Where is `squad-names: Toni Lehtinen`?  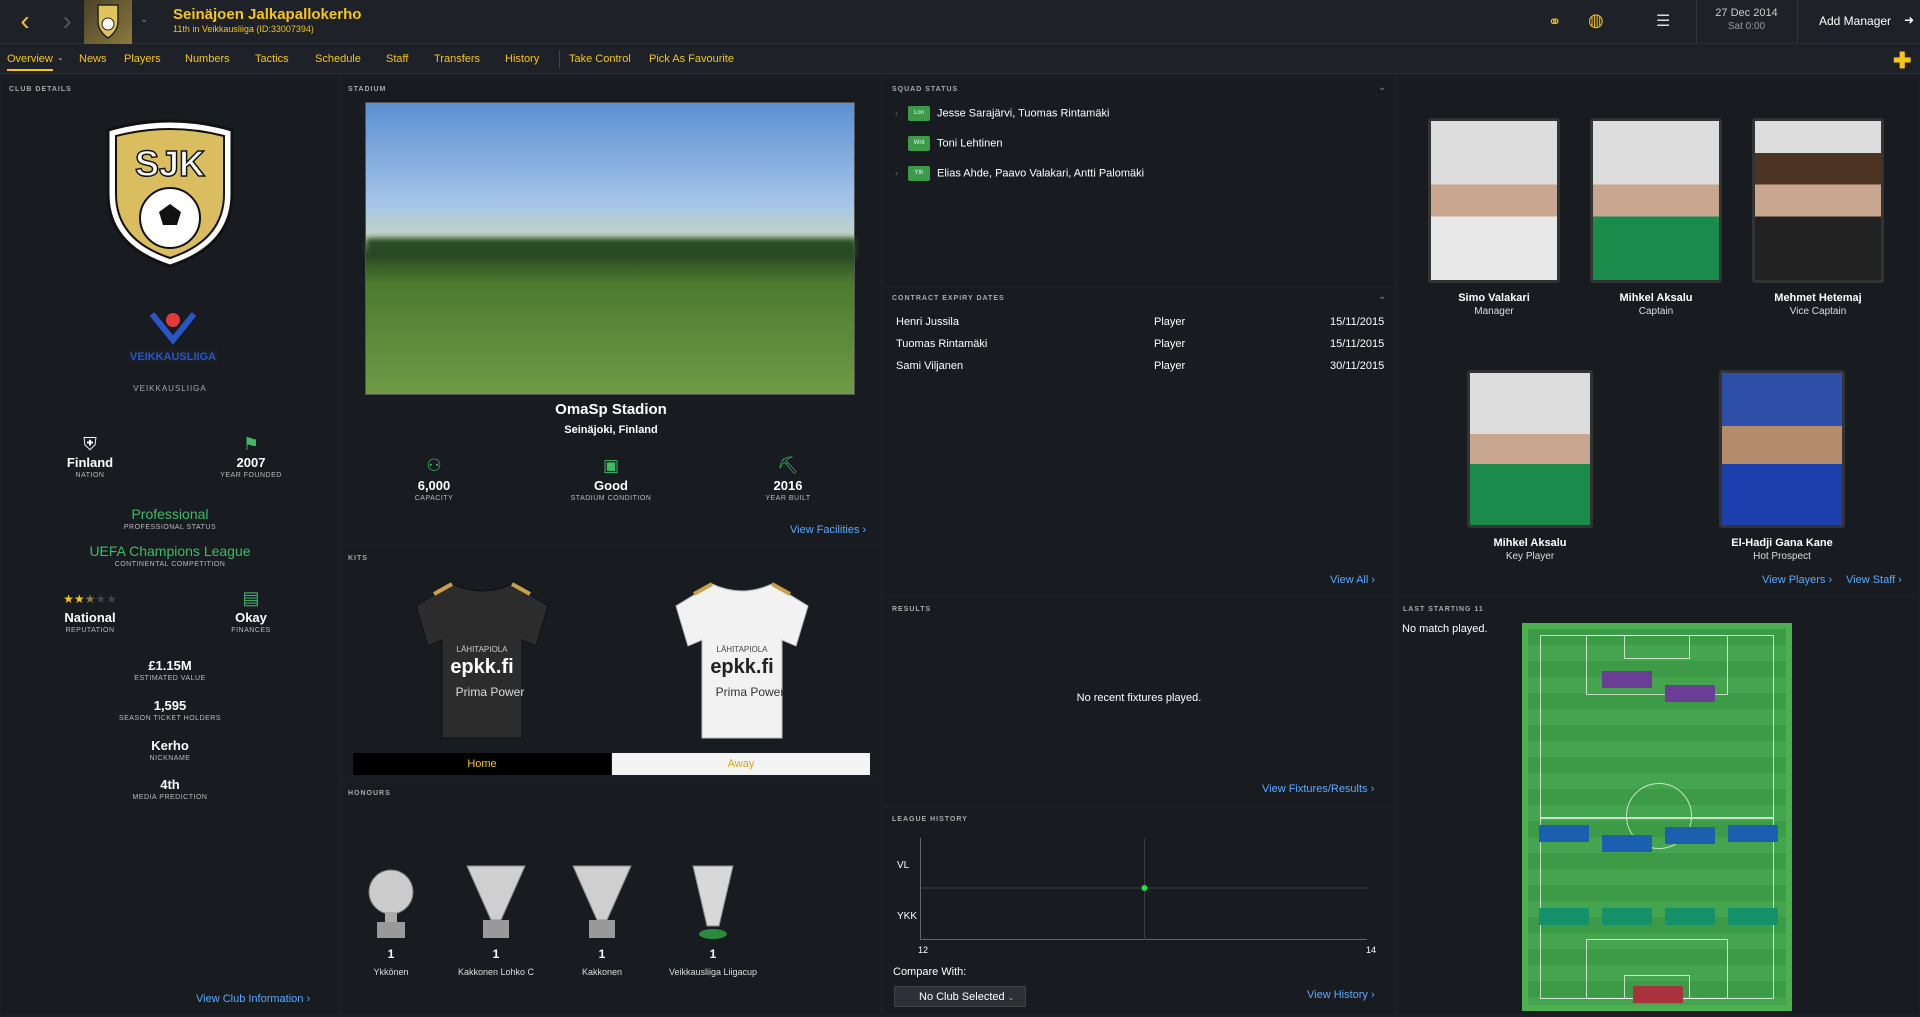
squad-names: Toni Lehtinen is located at coordinates (970, 143).